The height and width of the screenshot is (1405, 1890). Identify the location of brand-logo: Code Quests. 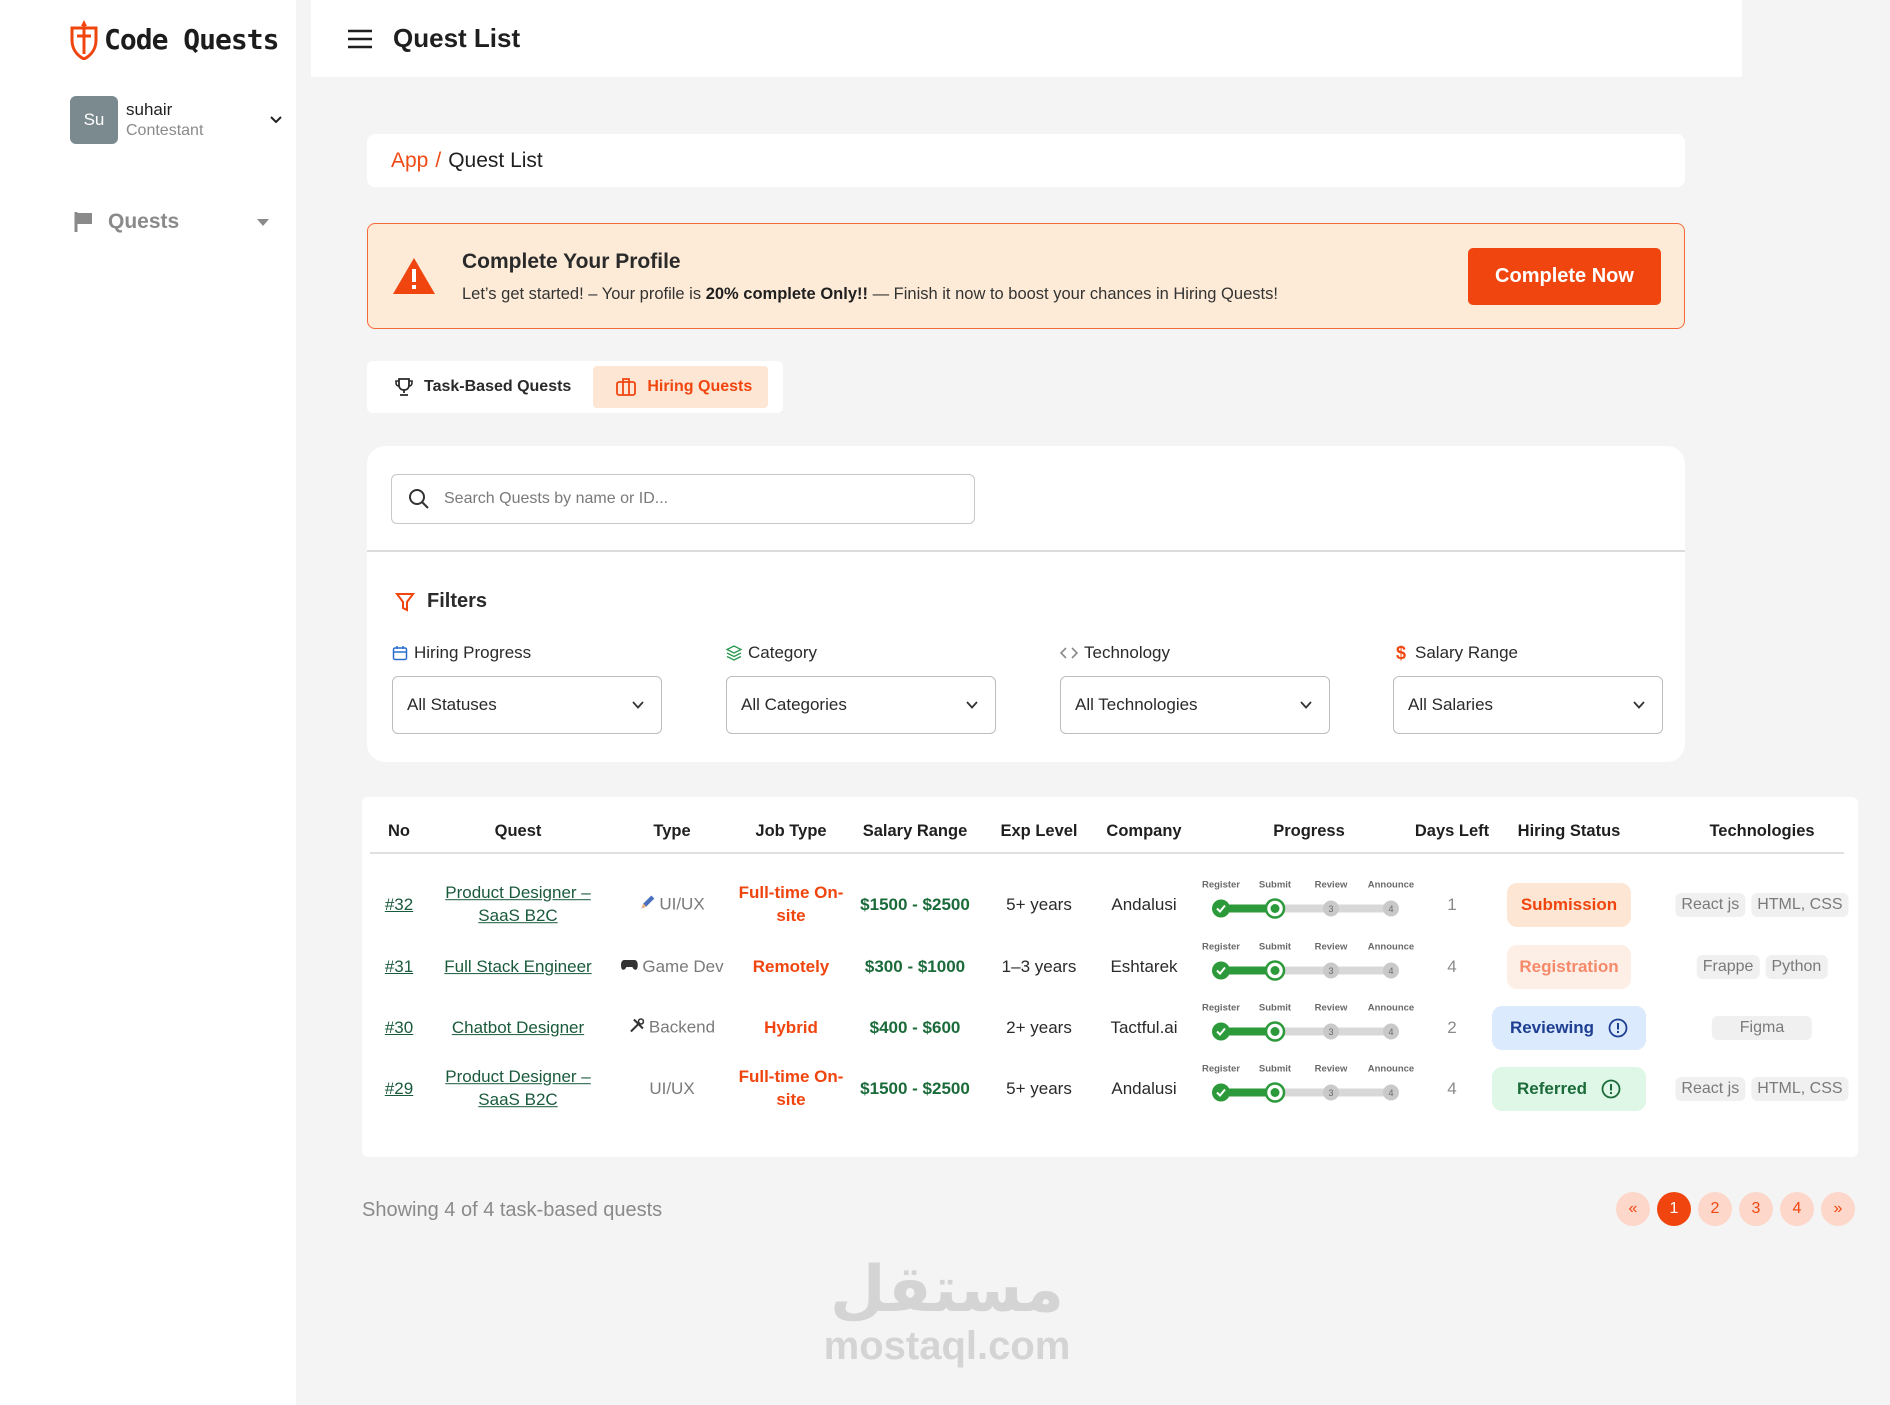
(173, 39).